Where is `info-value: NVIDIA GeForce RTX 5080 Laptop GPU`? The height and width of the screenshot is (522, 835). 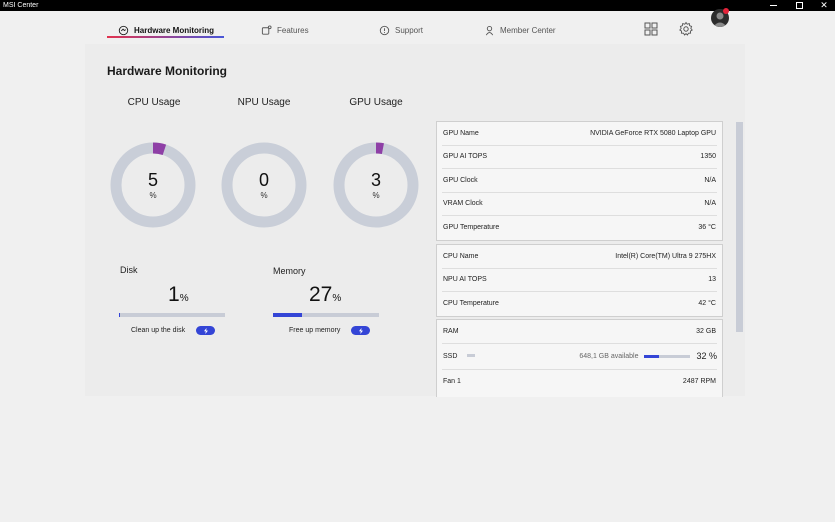
info-value: NVIDIA GeForce RTX 5080 Laptop GPU is located at coordinates (653, 133).